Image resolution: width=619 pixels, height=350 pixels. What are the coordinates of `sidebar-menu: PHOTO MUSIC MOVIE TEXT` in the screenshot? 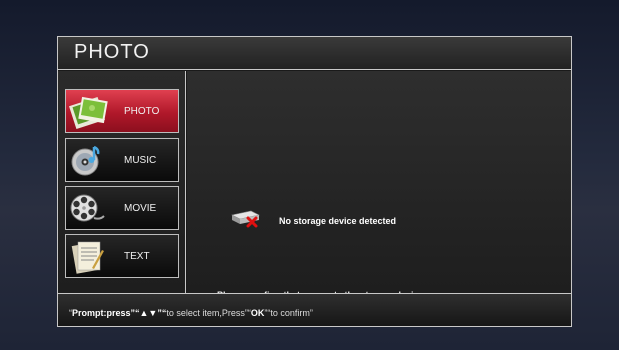 It's located at (122, 182).